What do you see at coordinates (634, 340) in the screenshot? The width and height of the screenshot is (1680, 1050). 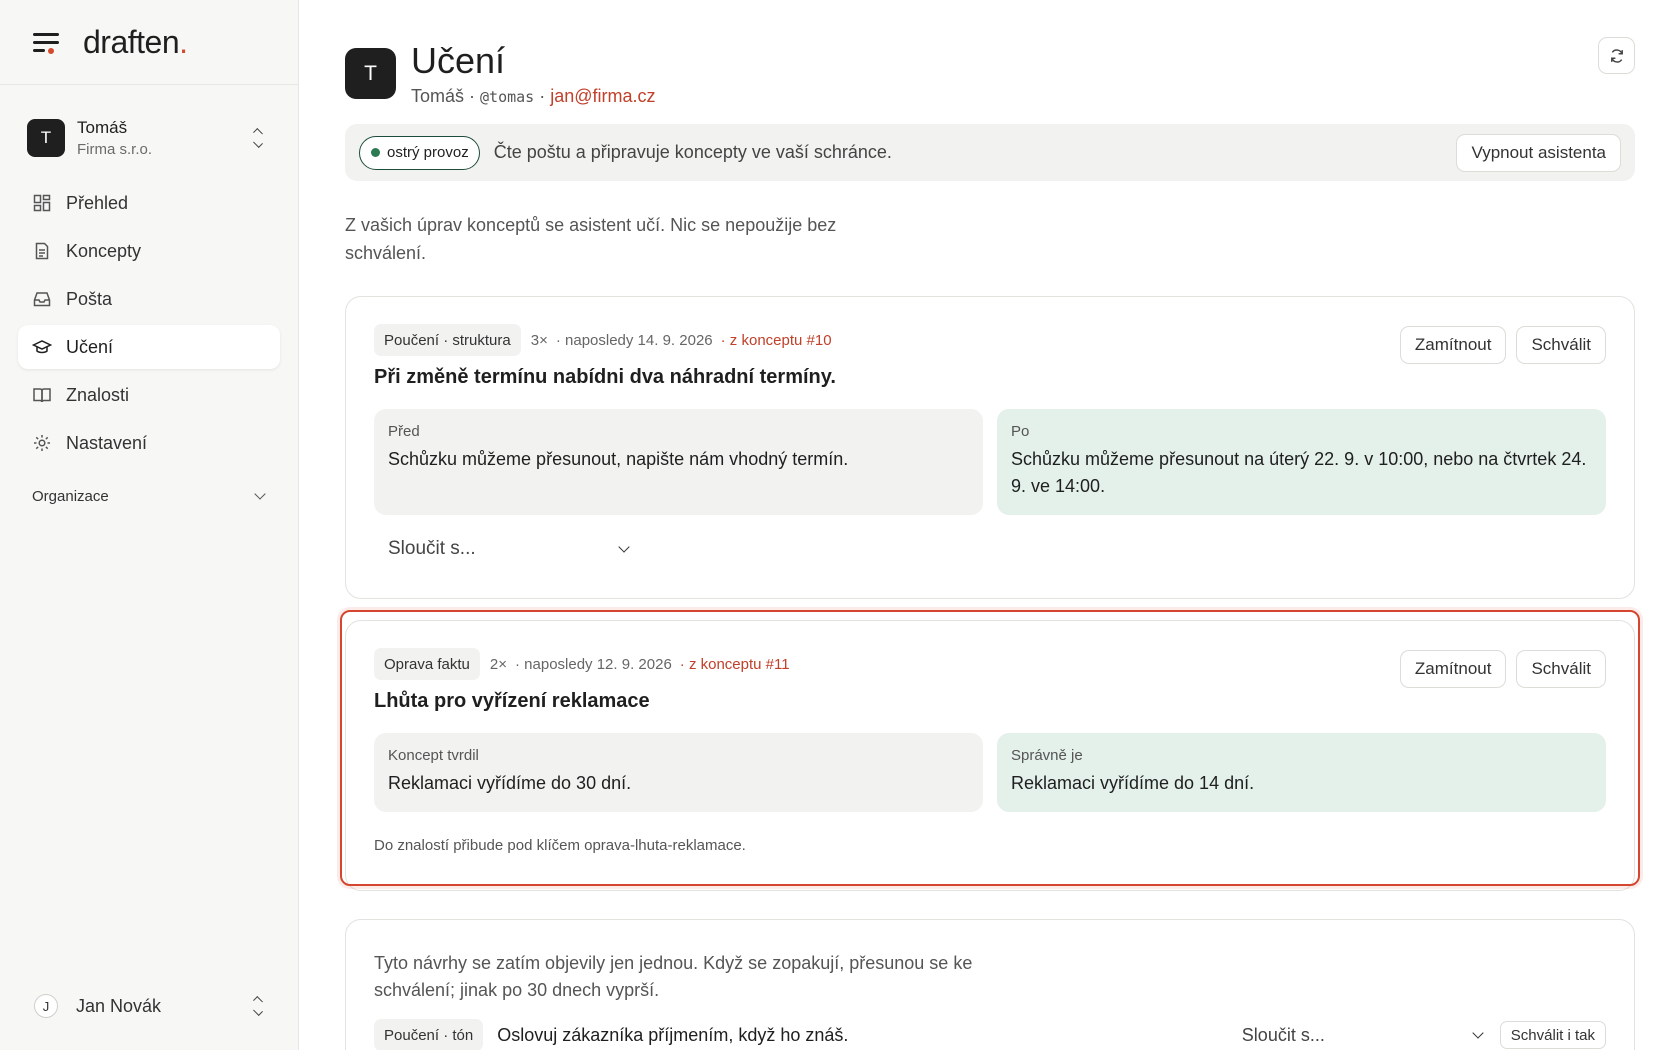 I see `last-seen: · naposledy 14. 9. 2026` at bounding box center [634, 340].